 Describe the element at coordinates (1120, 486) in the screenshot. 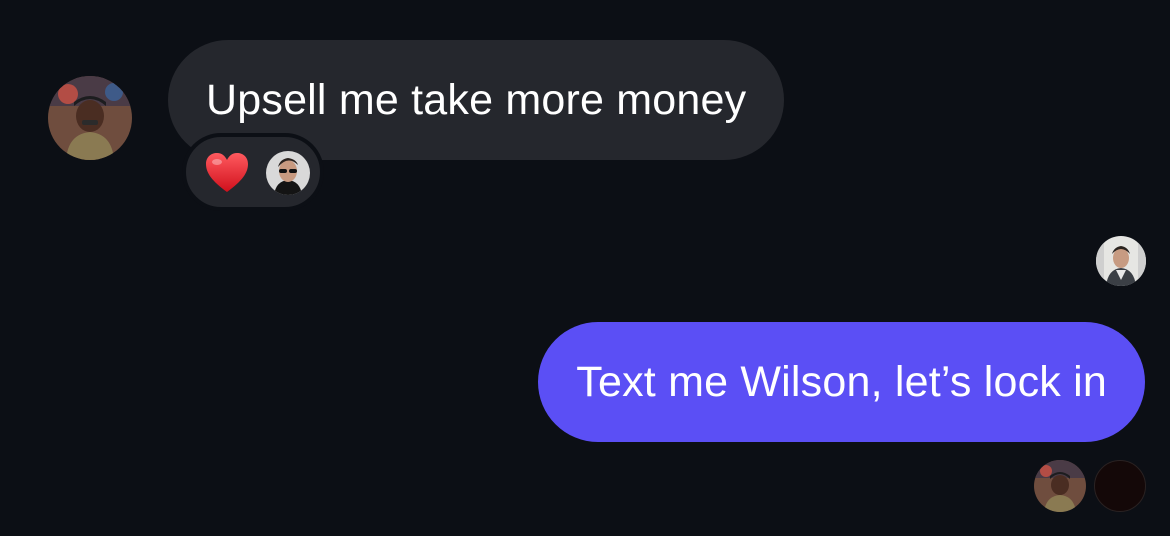

I see `seen-avatar-2-icon` at that location.